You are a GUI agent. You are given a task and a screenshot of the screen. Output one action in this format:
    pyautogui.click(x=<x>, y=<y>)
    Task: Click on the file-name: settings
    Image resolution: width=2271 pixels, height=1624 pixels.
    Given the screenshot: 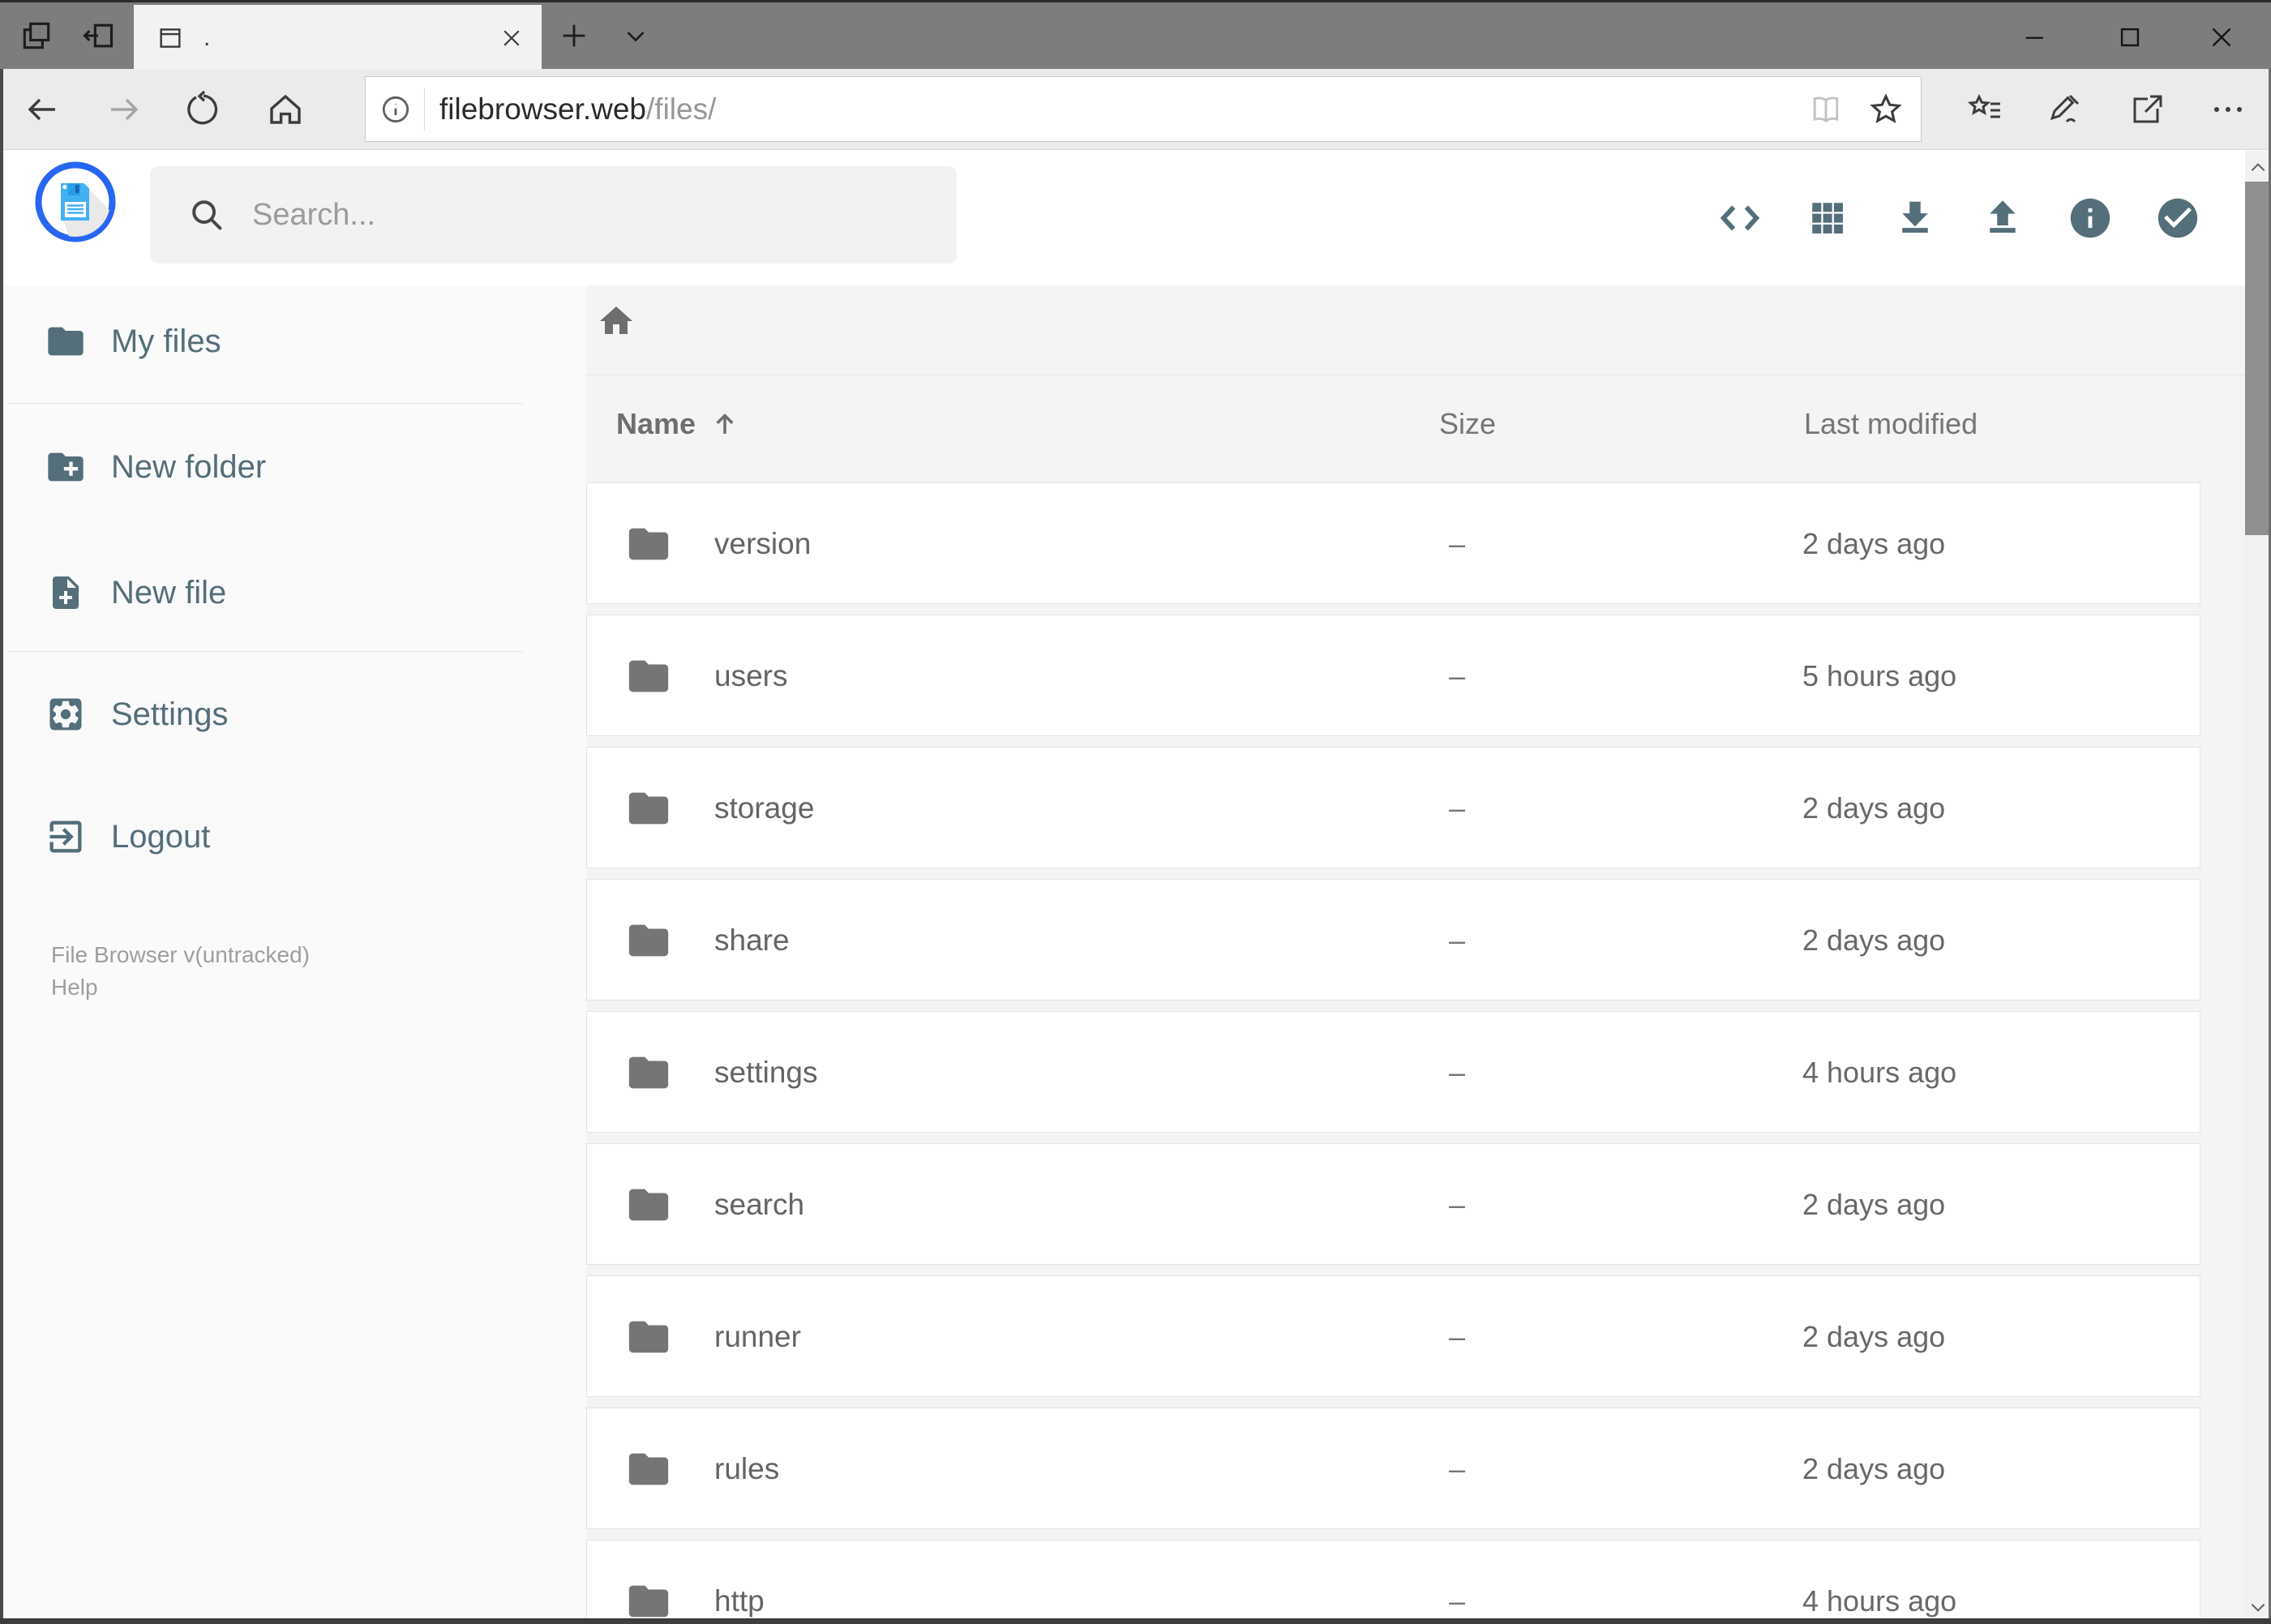 What is the action you would take?
    pyautogui.click(x=766, y=1073)
    